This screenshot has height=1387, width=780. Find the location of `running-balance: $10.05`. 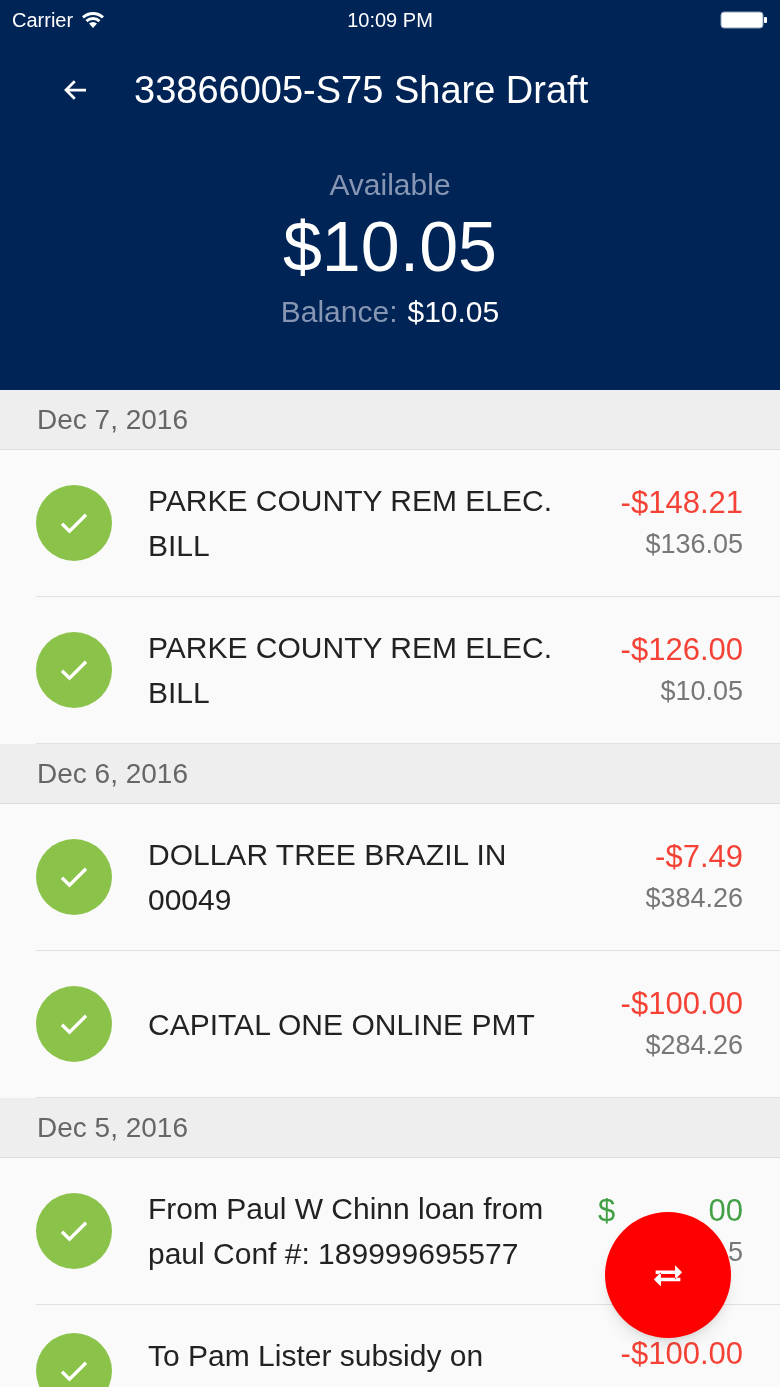

running-balance: $10.05 is located at coordinates (701, 691).